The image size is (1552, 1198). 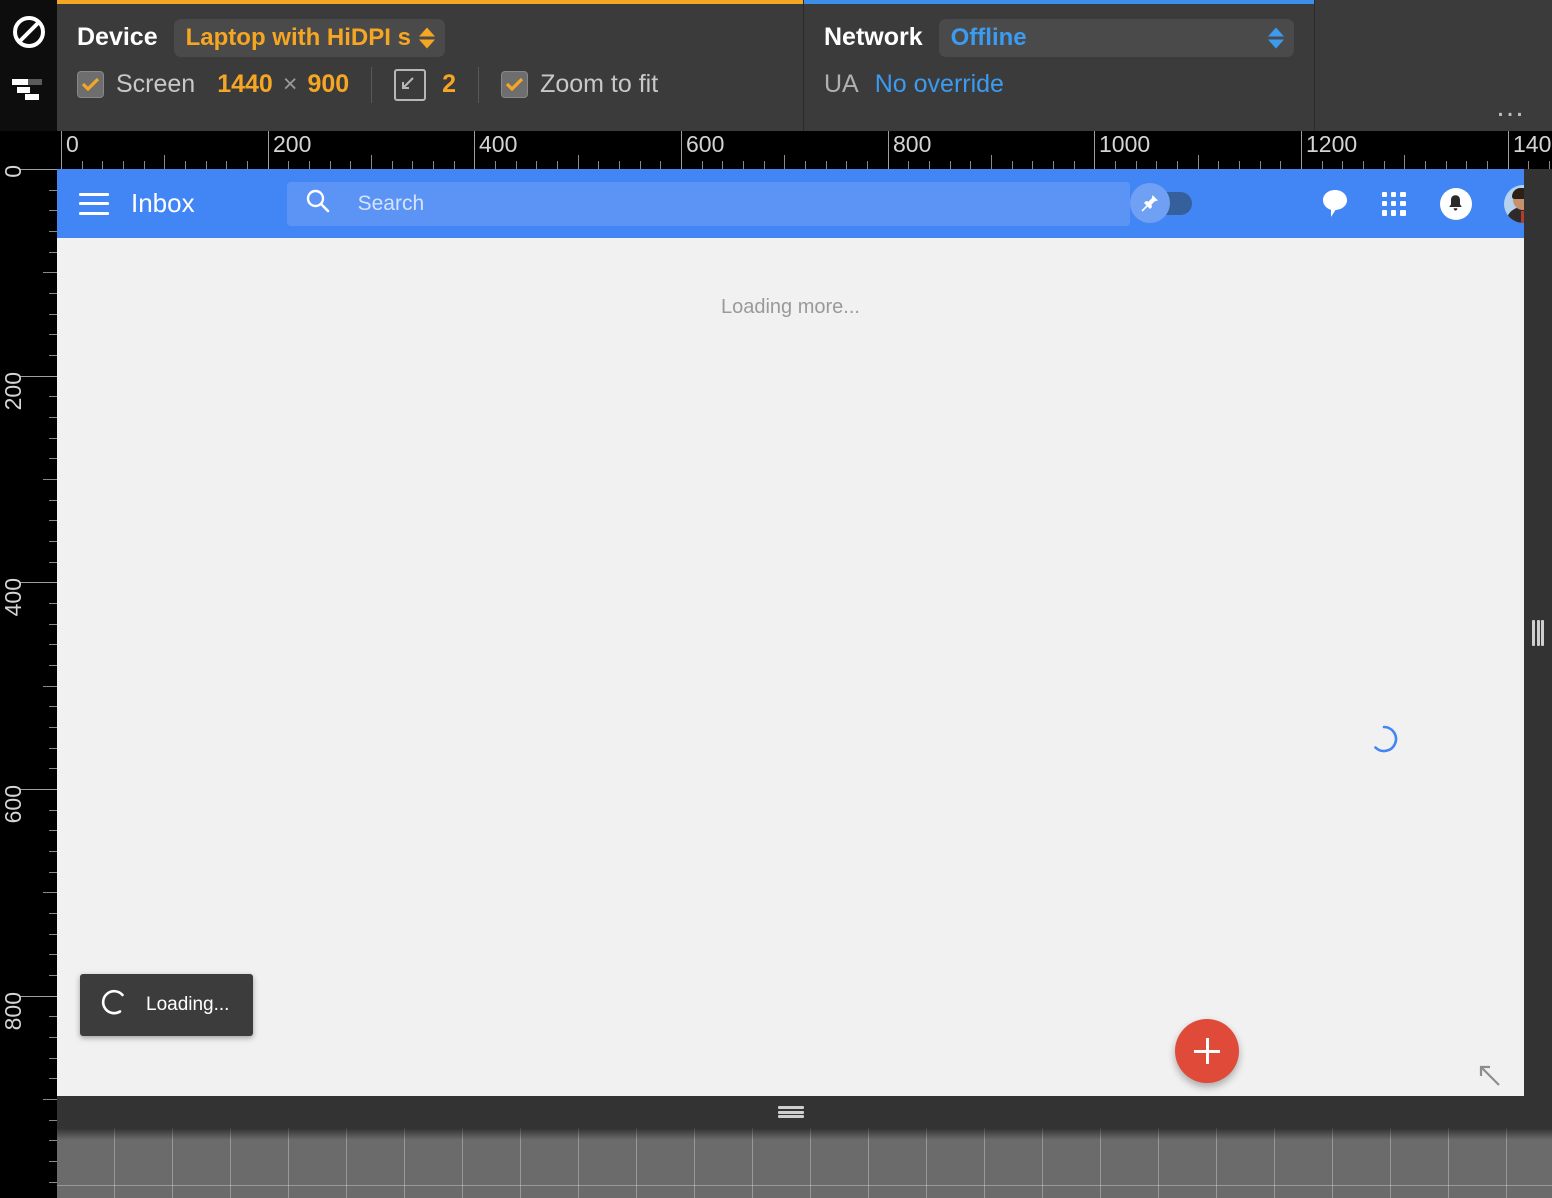 I want to click on network-waterfall-icon, so click(x=28, y=92).